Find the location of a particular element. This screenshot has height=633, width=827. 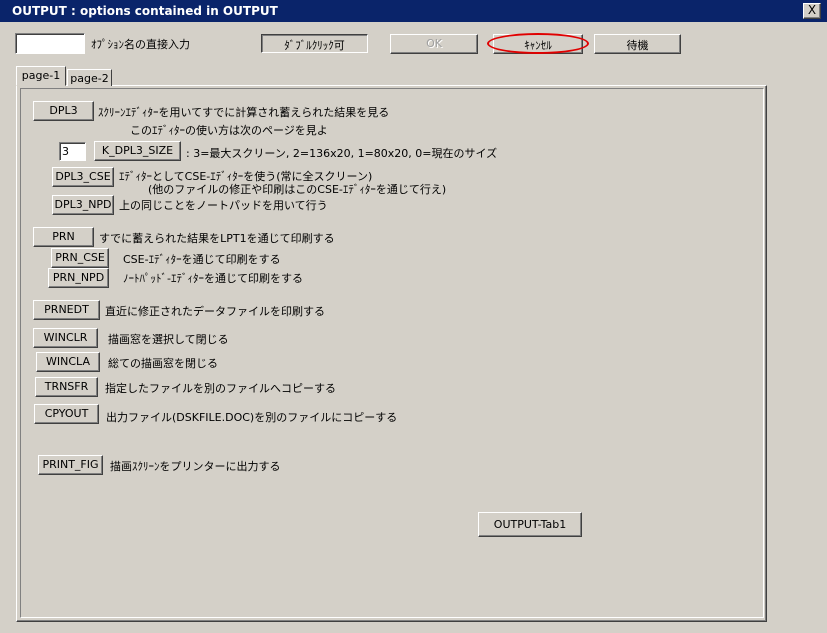

prn-button: PRN is located at coordinates (63, 237).